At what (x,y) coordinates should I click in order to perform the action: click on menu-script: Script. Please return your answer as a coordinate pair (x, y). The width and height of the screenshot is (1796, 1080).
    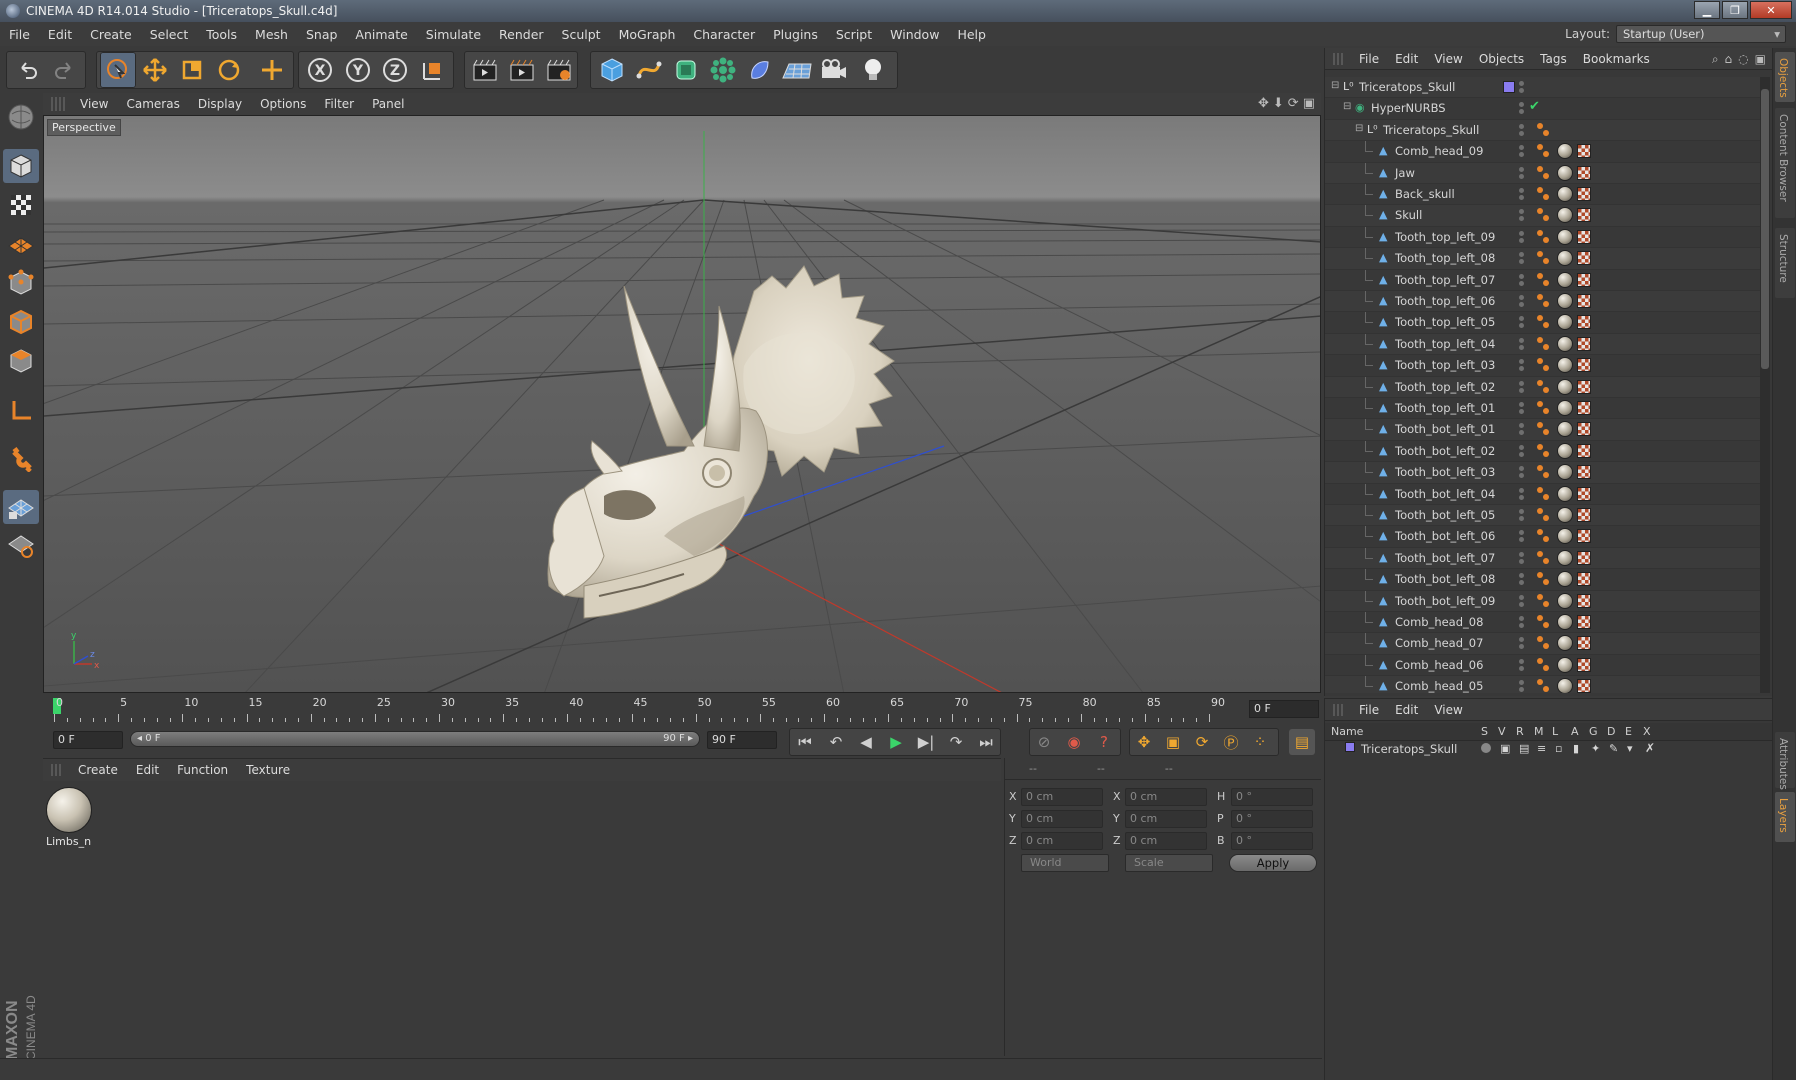
    Looking at the image, I should click on (854, 34).